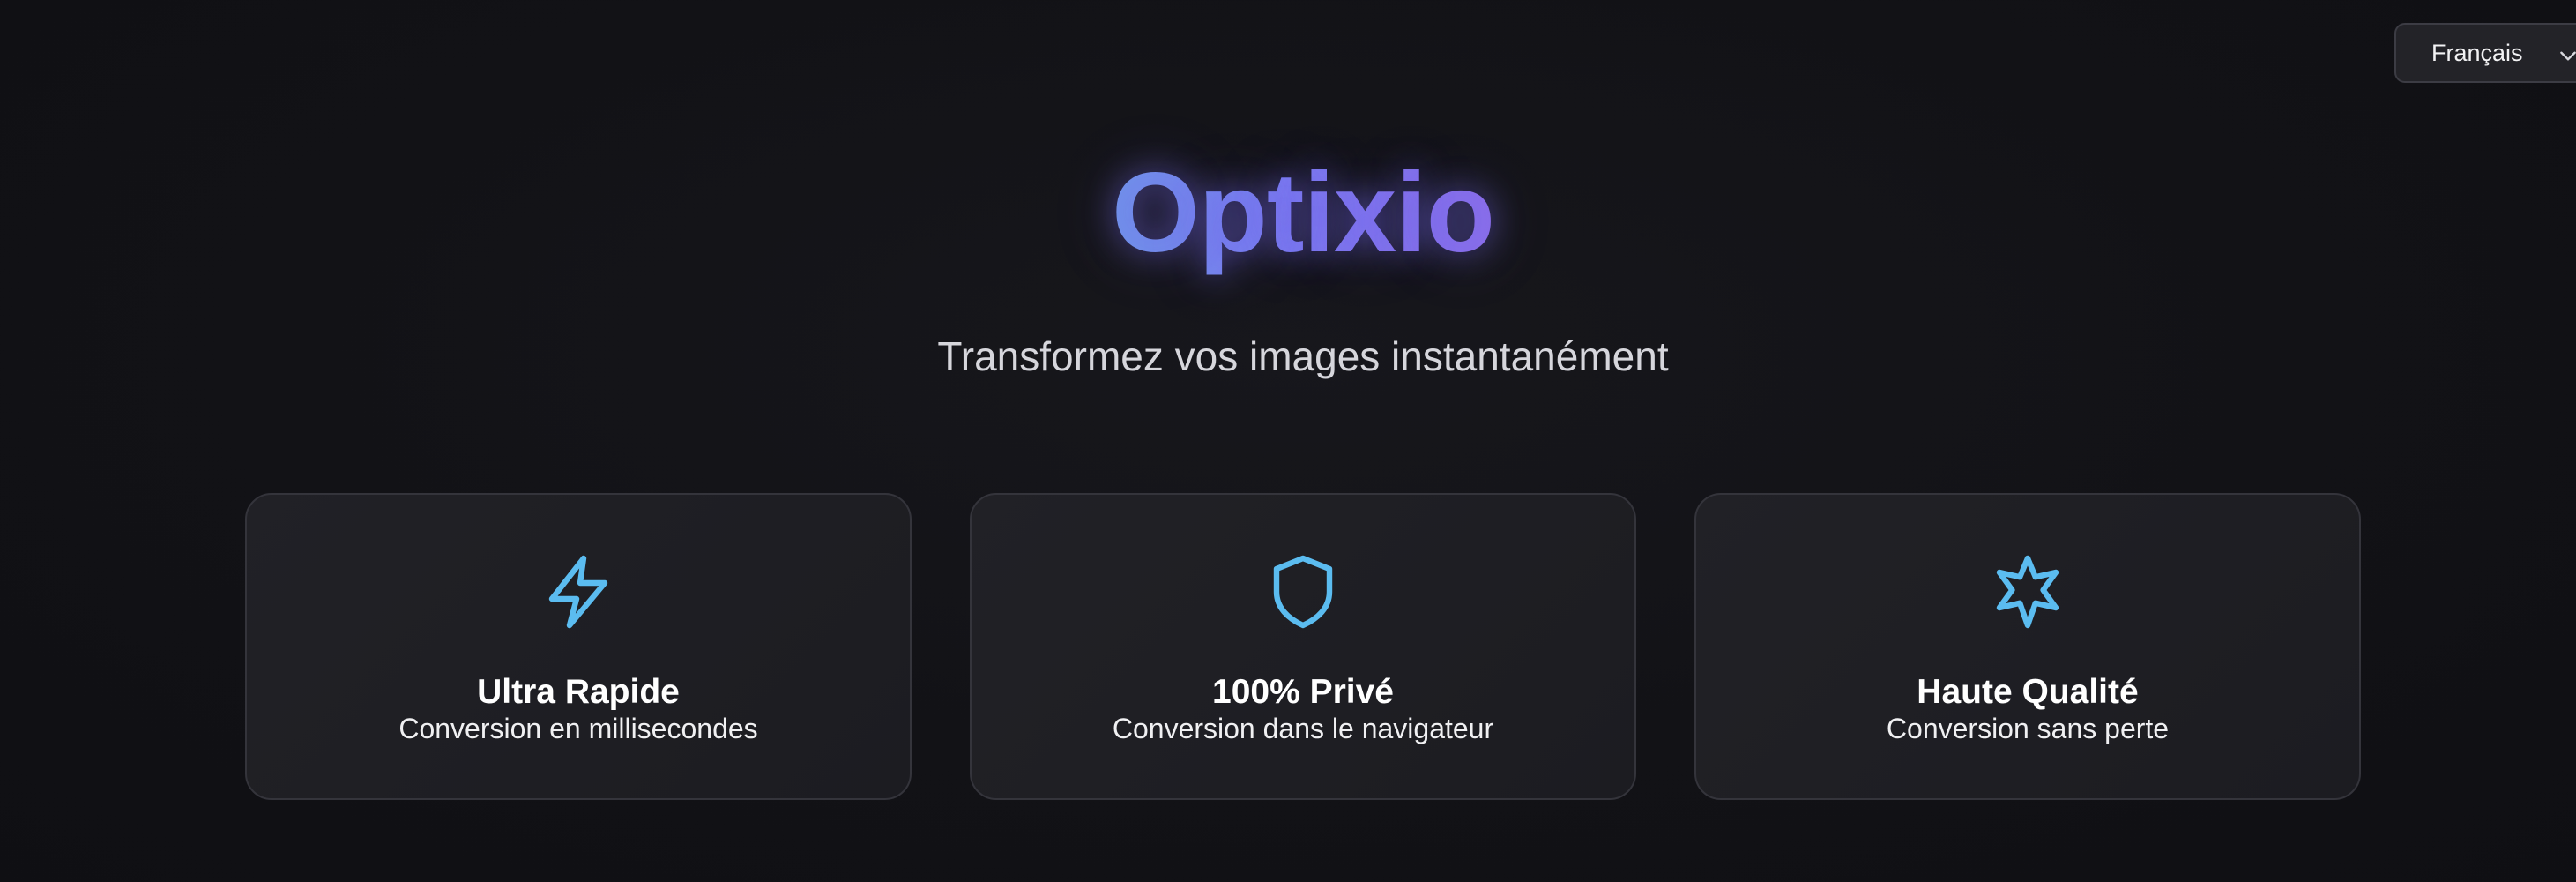 This screenshot has width=2576, height=882. What do you see at coordinates (578, 646) in the screenshot?
I see `feature-card-speed: Ultra Rapide Conversion en millisecondes` at bounding box center [578, 646].